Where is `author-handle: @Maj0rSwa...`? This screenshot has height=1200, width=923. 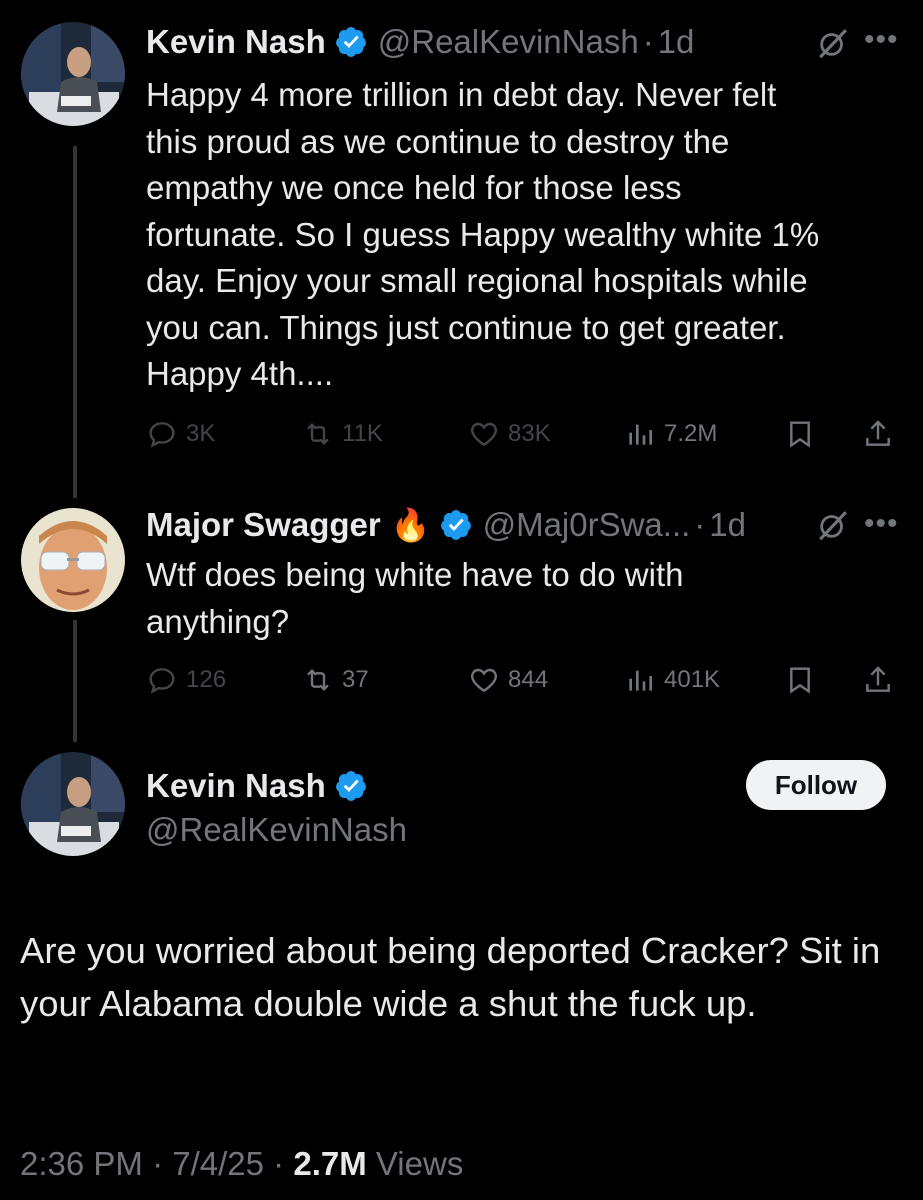 author-handle: @Maj0rSwa... is located at coordinates (587, 525).